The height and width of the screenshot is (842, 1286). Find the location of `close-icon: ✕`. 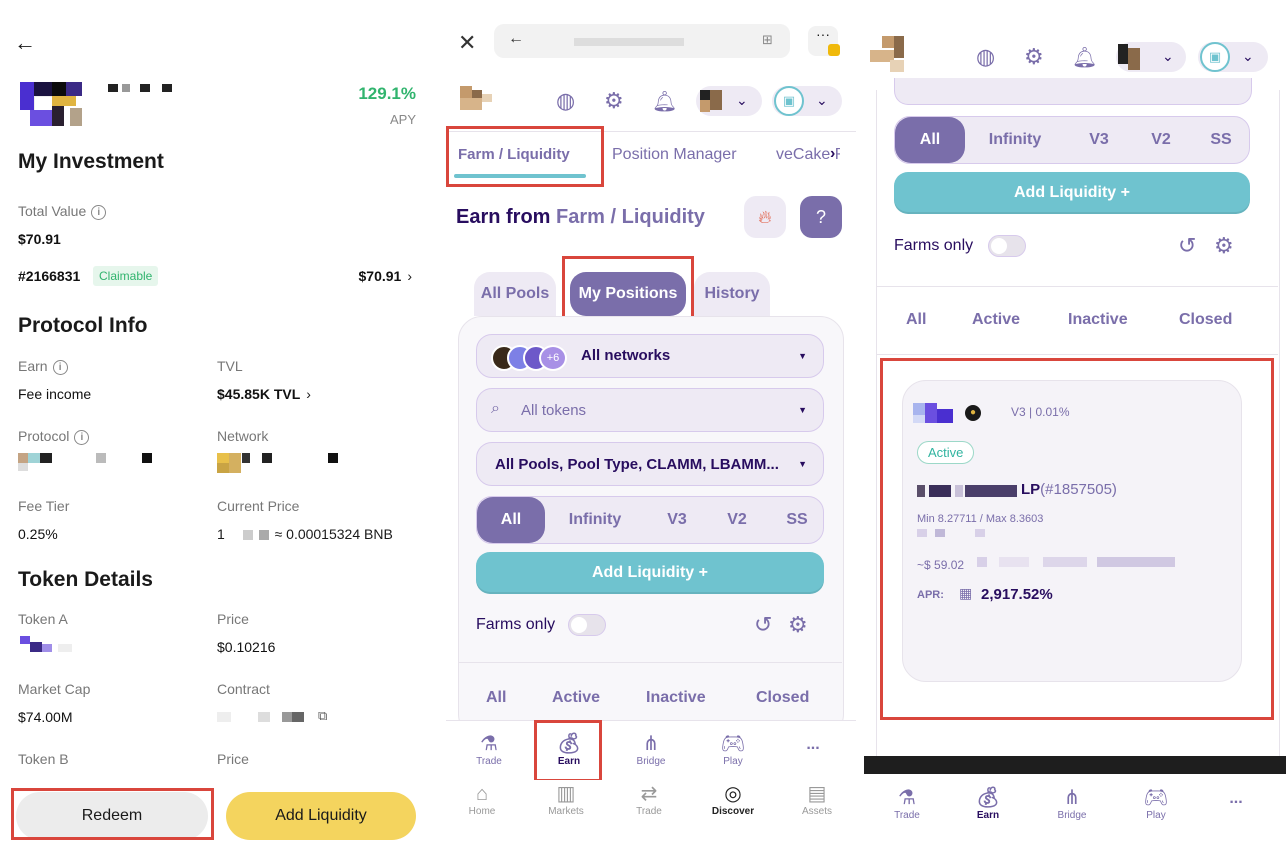

close-icon: ✕ is located at coordinates (467, 43).